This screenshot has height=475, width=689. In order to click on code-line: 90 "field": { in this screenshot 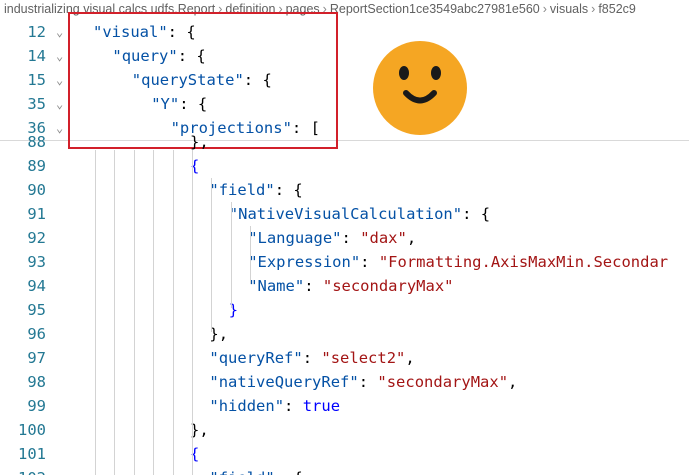, I will do `click(344, 190)`.